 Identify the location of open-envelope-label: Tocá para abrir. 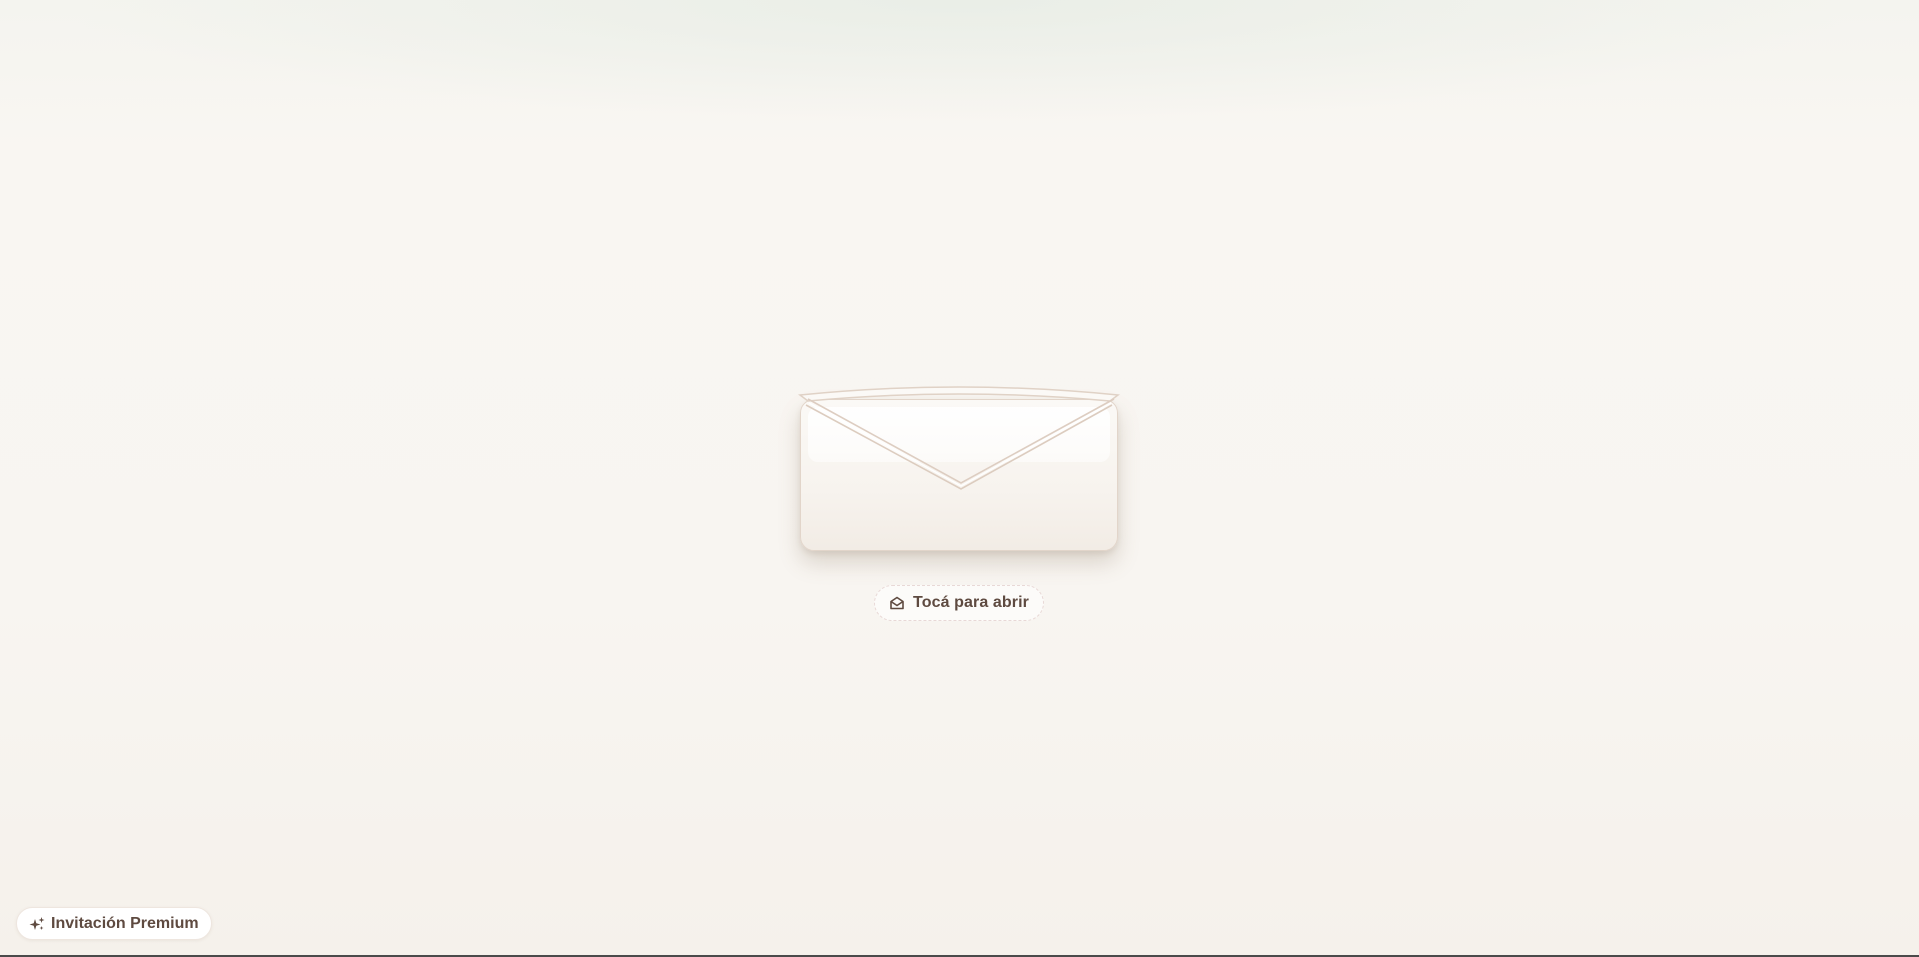
(971, 602).